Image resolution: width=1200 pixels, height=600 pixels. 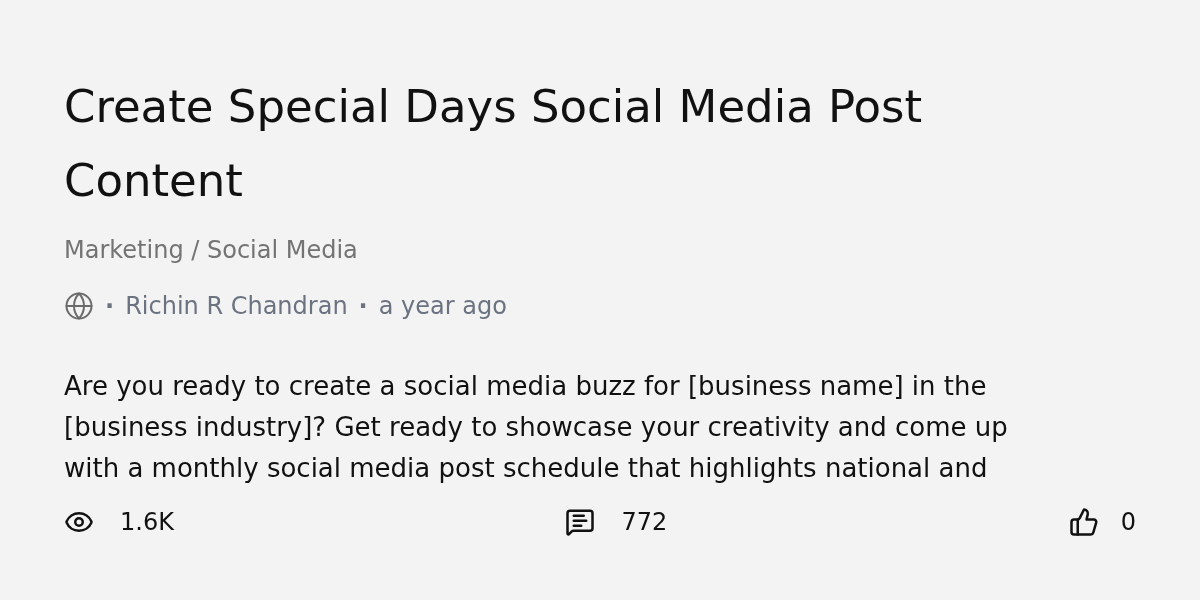 I want to click on comment-count: 772, so click(x=644, y=522).